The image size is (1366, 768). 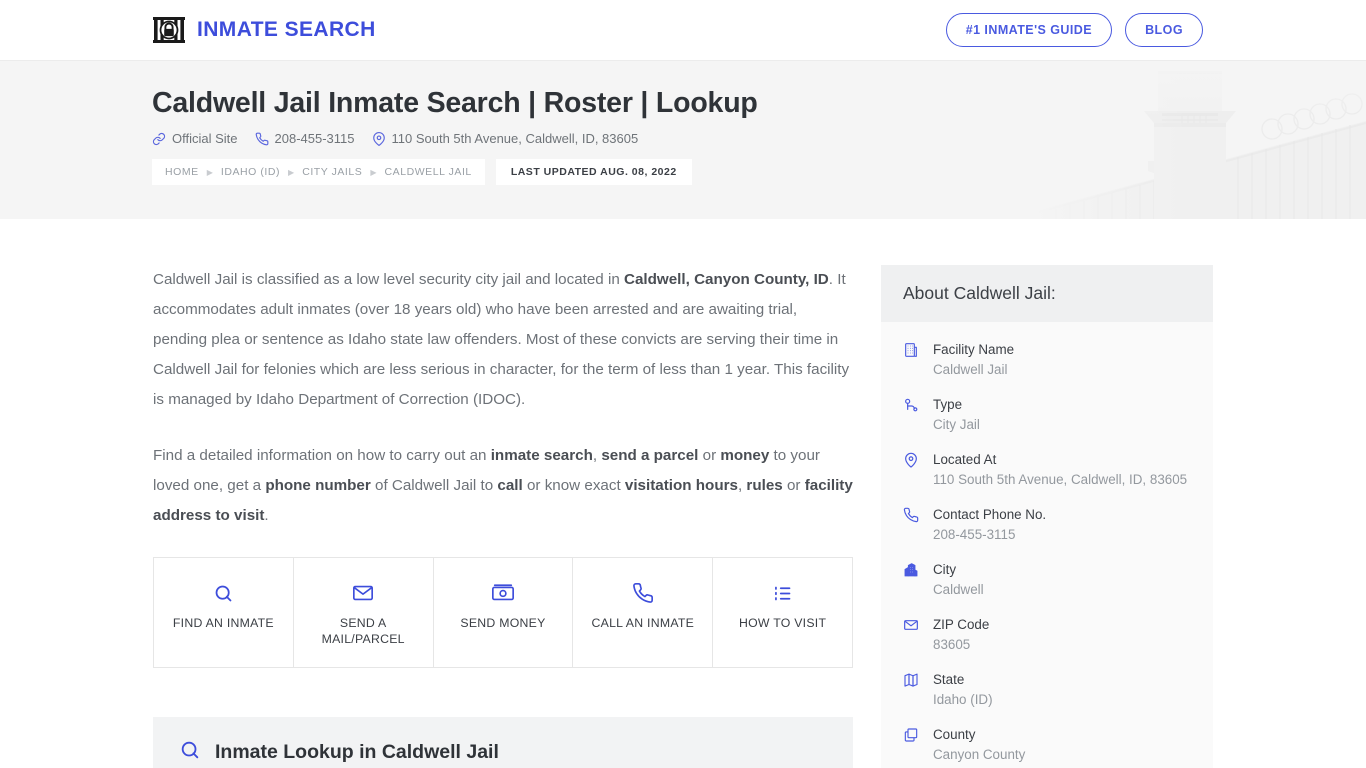 What do you see at coordinates (990, 514) in the screenshot?
I see `info-key: Contact Phone No.` at bounding box center [990, 514].